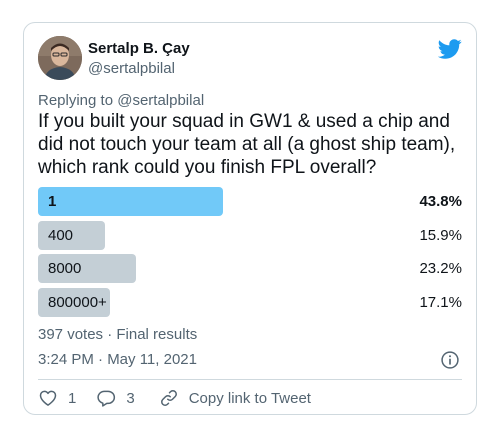 The image size is (500, 438). I want to click on copy-link-label: Copy link to Tweet, so click(249, 398).